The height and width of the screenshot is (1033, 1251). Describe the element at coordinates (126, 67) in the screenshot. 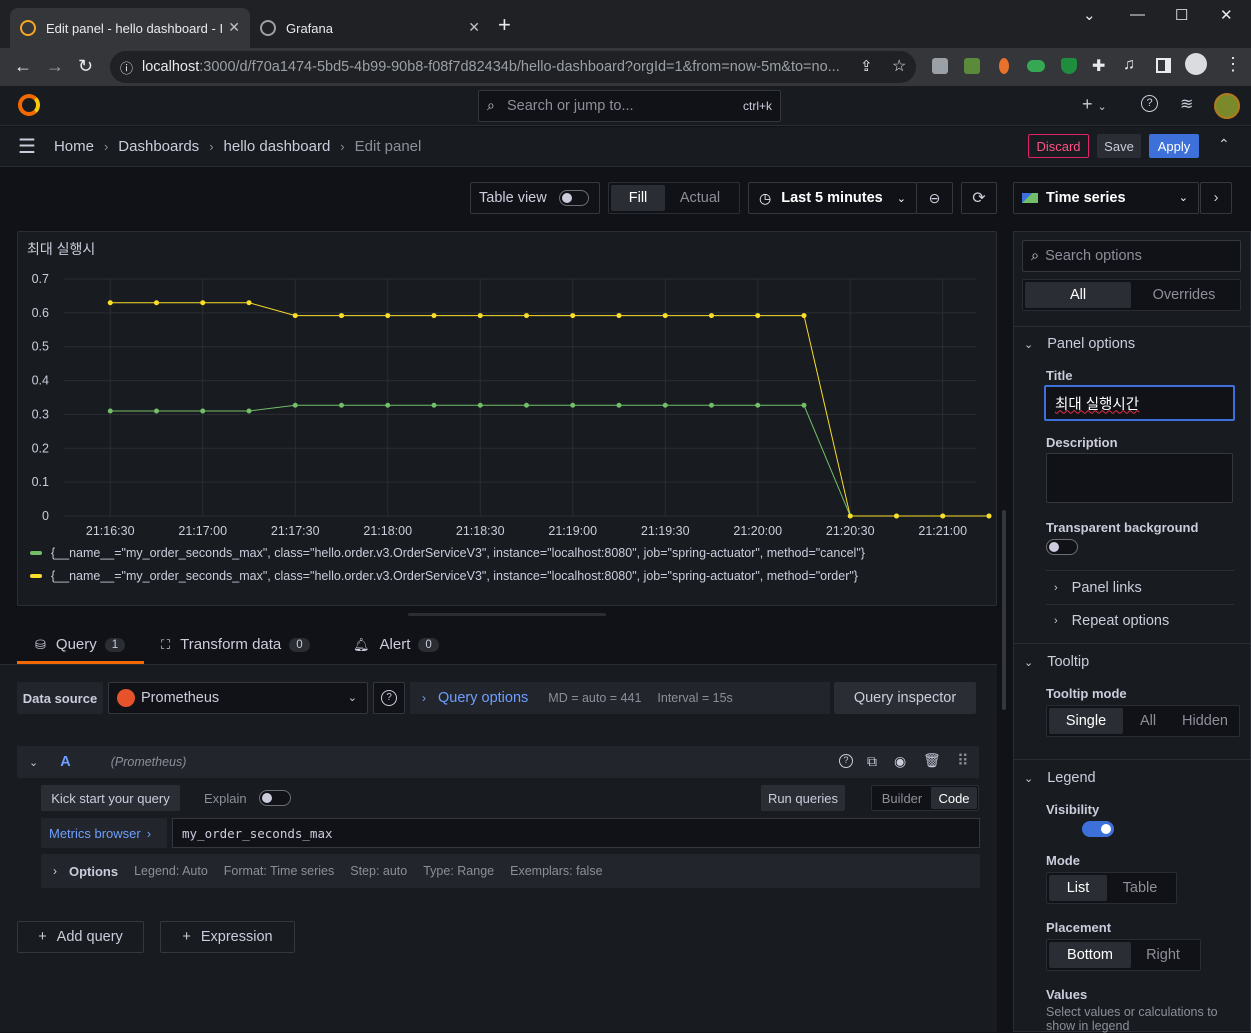

I see `site-info-icon: ⓘ` at that location.